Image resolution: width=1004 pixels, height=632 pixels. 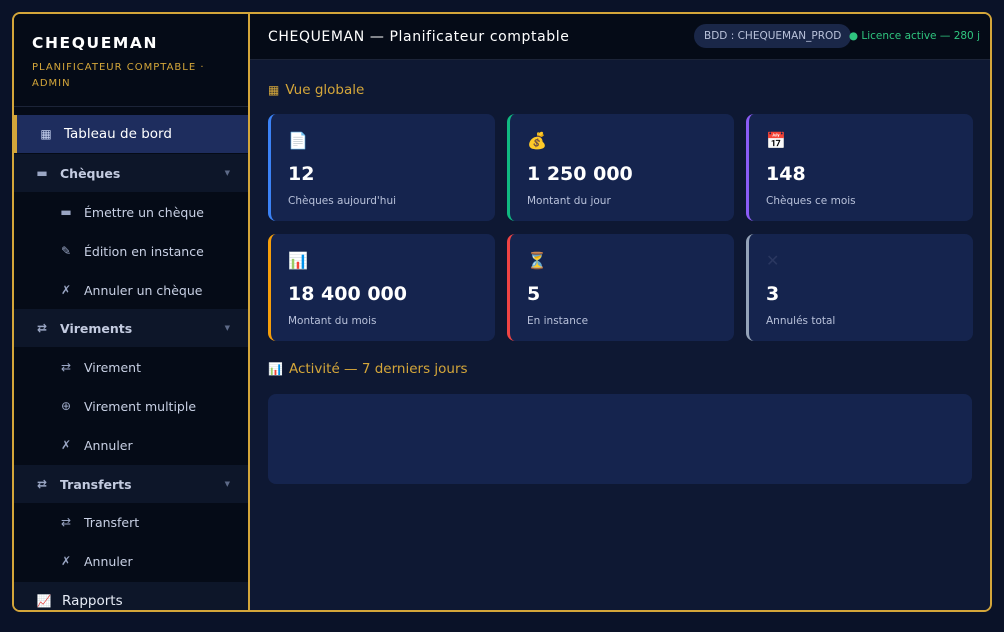 I want to click on sidebar-item-label: Transfert, so click(x=112, y=522).